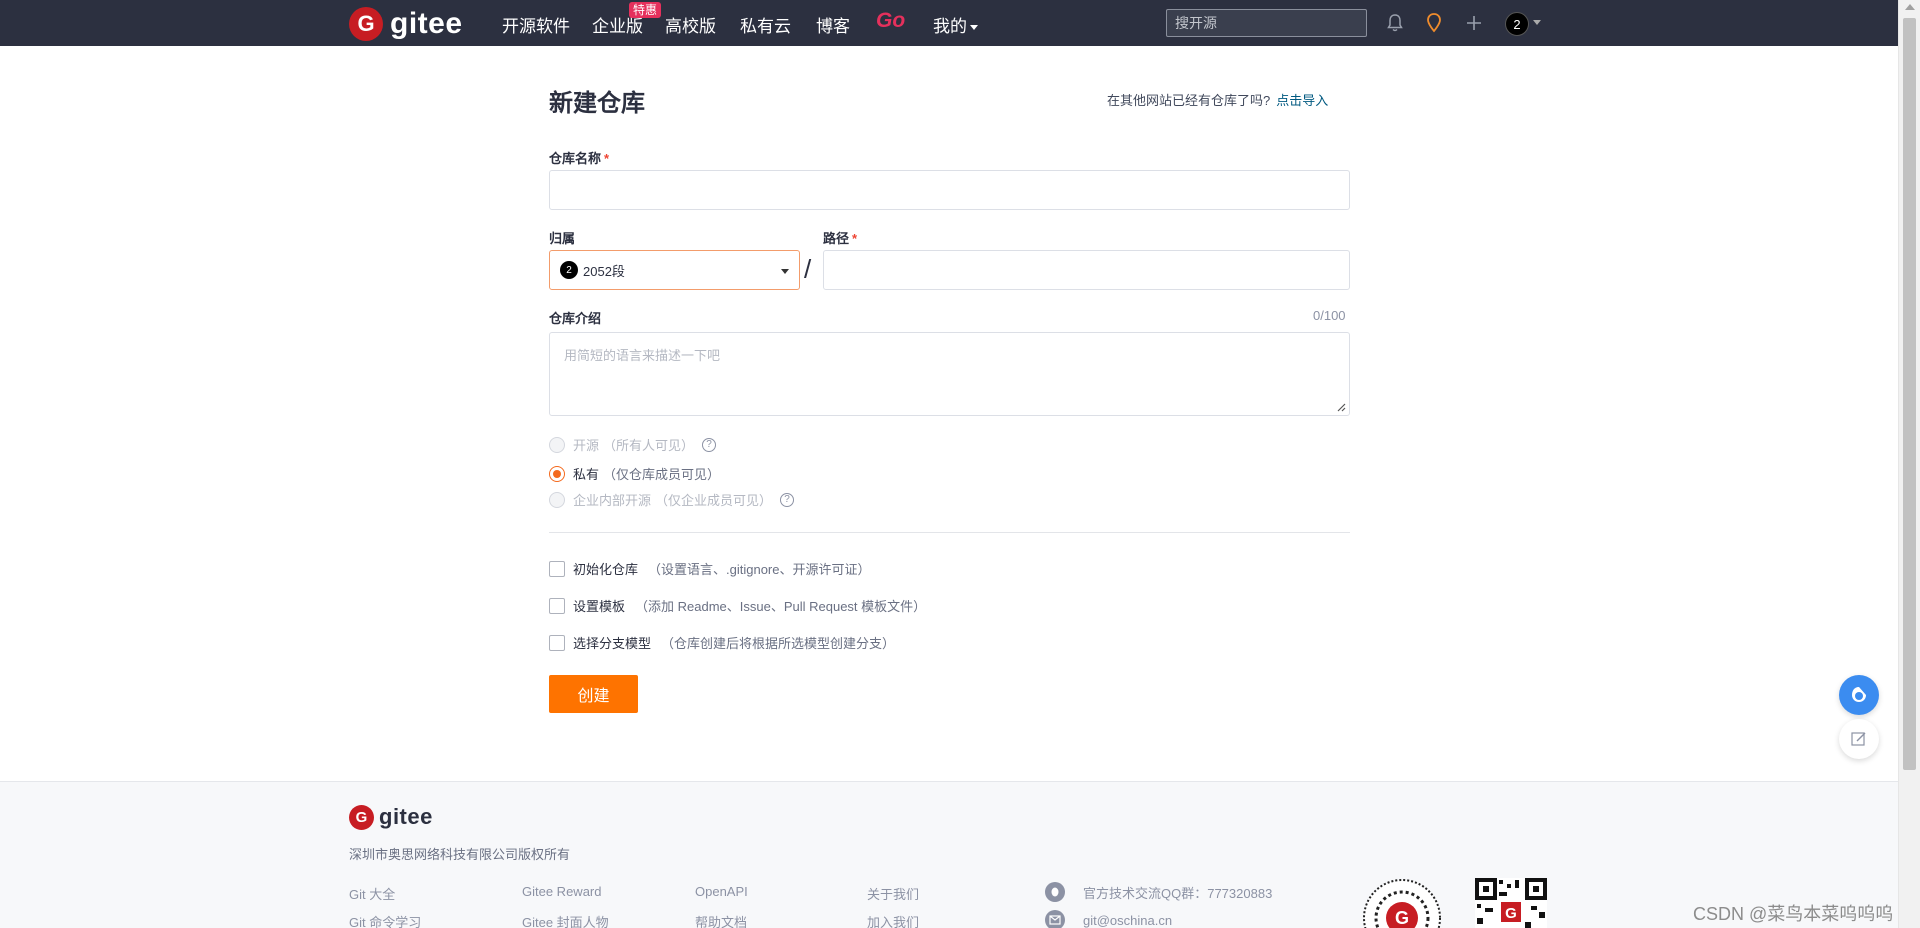  I want to click on qq-group-contact: 官方技术交流QQ群：777320883, so click(1158, 892).